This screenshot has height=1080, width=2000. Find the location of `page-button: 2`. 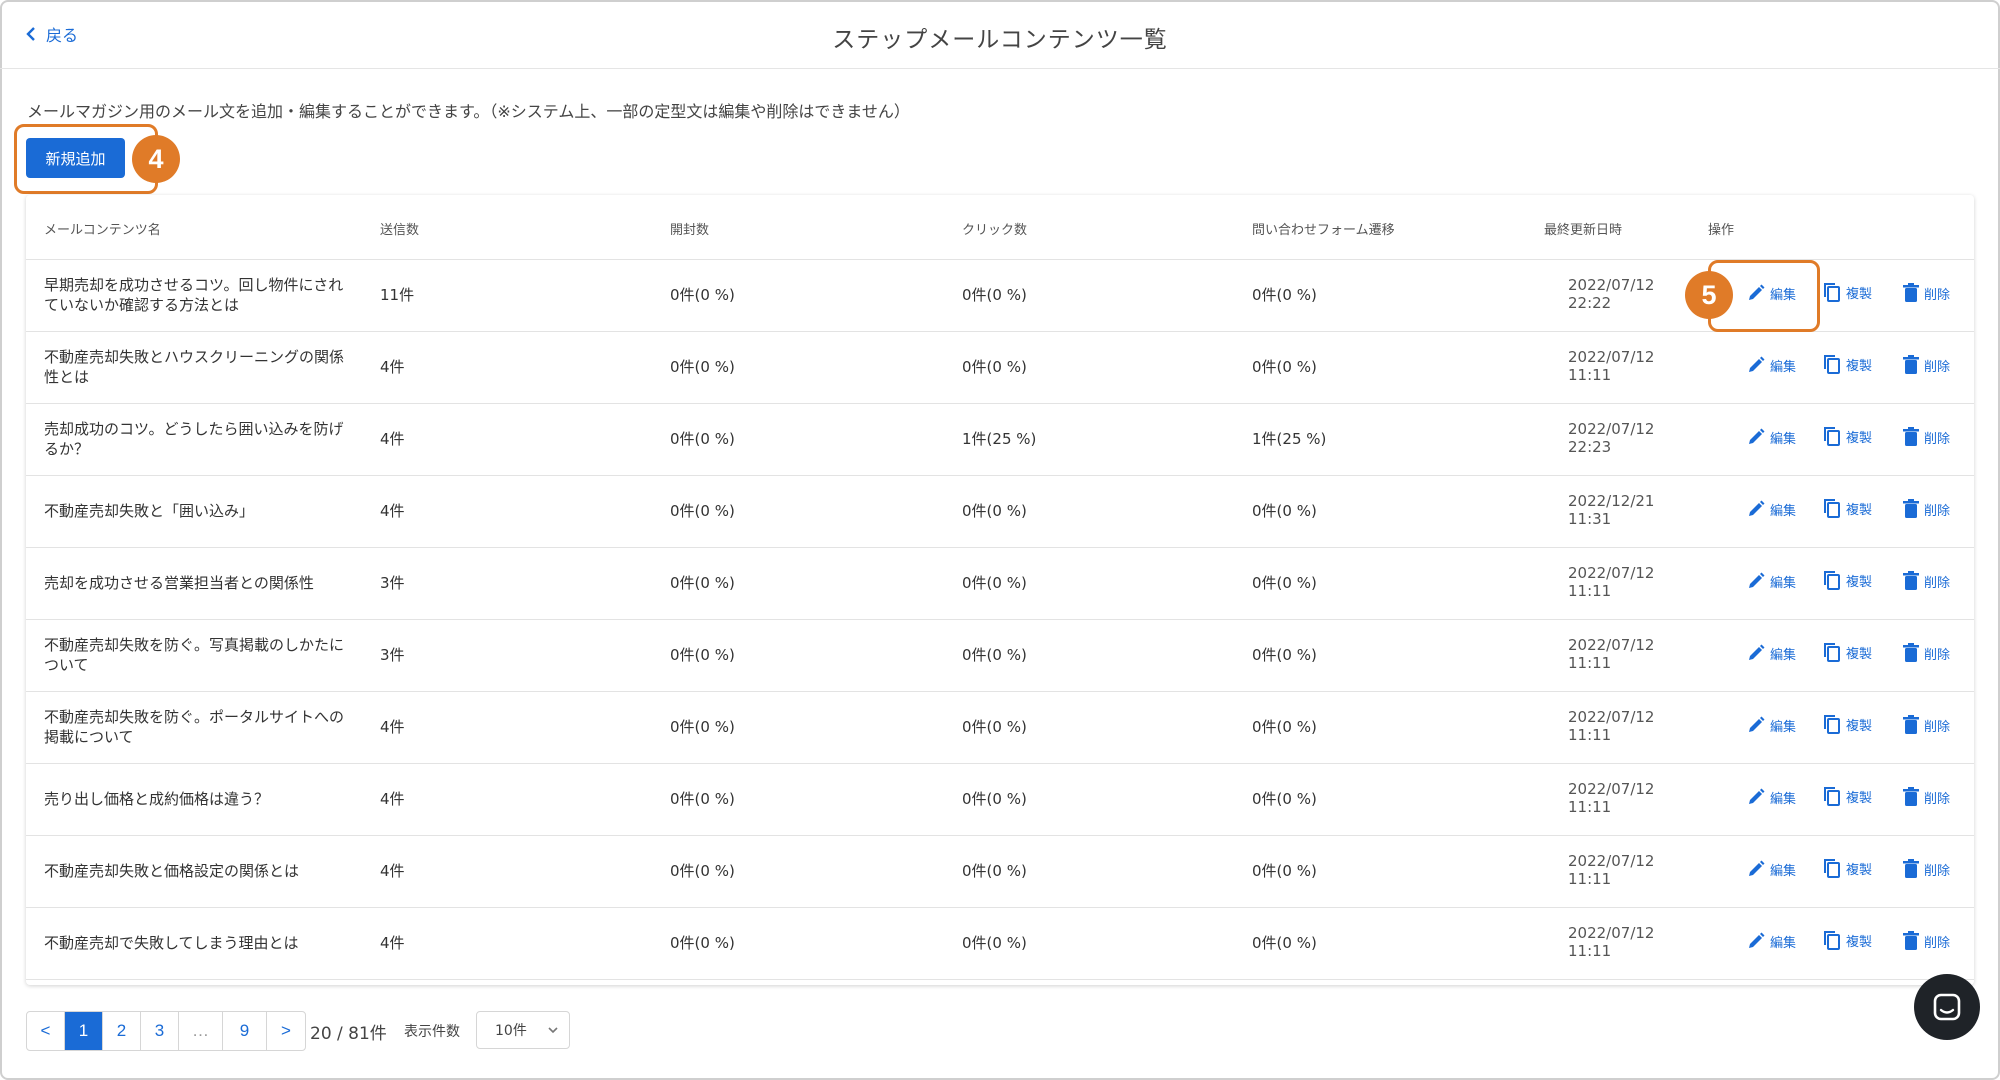

page-button: 2 is located at coordinates (122, 1031).